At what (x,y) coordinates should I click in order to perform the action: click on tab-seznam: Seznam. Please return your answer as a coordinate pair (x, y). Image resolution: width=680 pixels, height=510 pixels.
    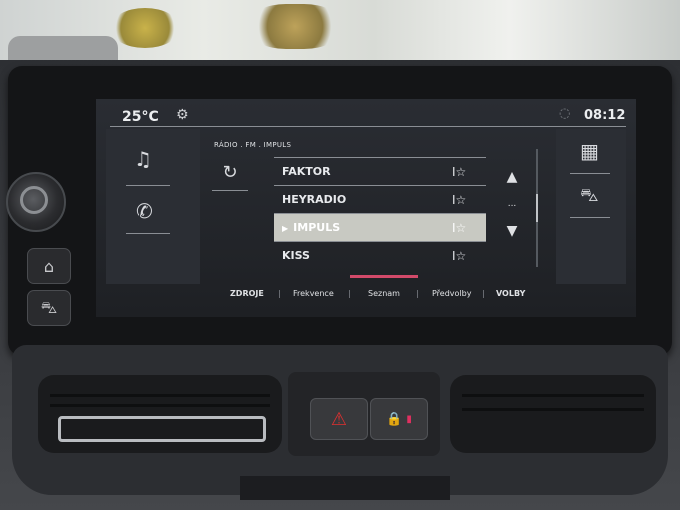
    Looking at the image, I should click on (384, 293).